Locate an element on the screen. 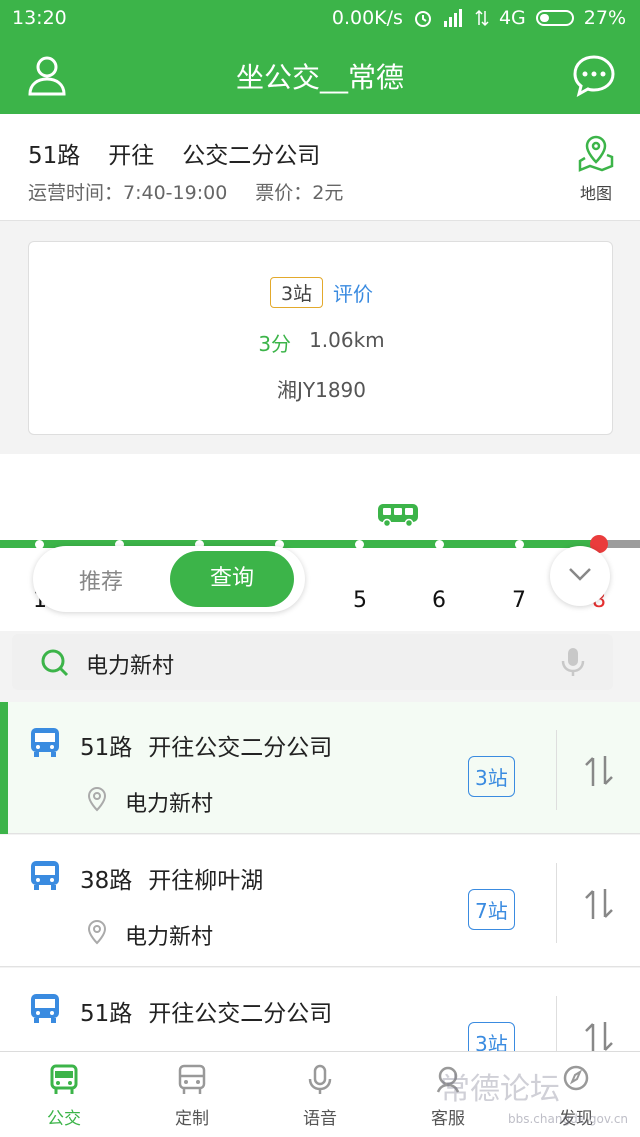 This screenshot has width=640, height=1137. line-meta-row: 运营时间：7:40-19:00 票价：2元 is located at coordinates (185, 191).